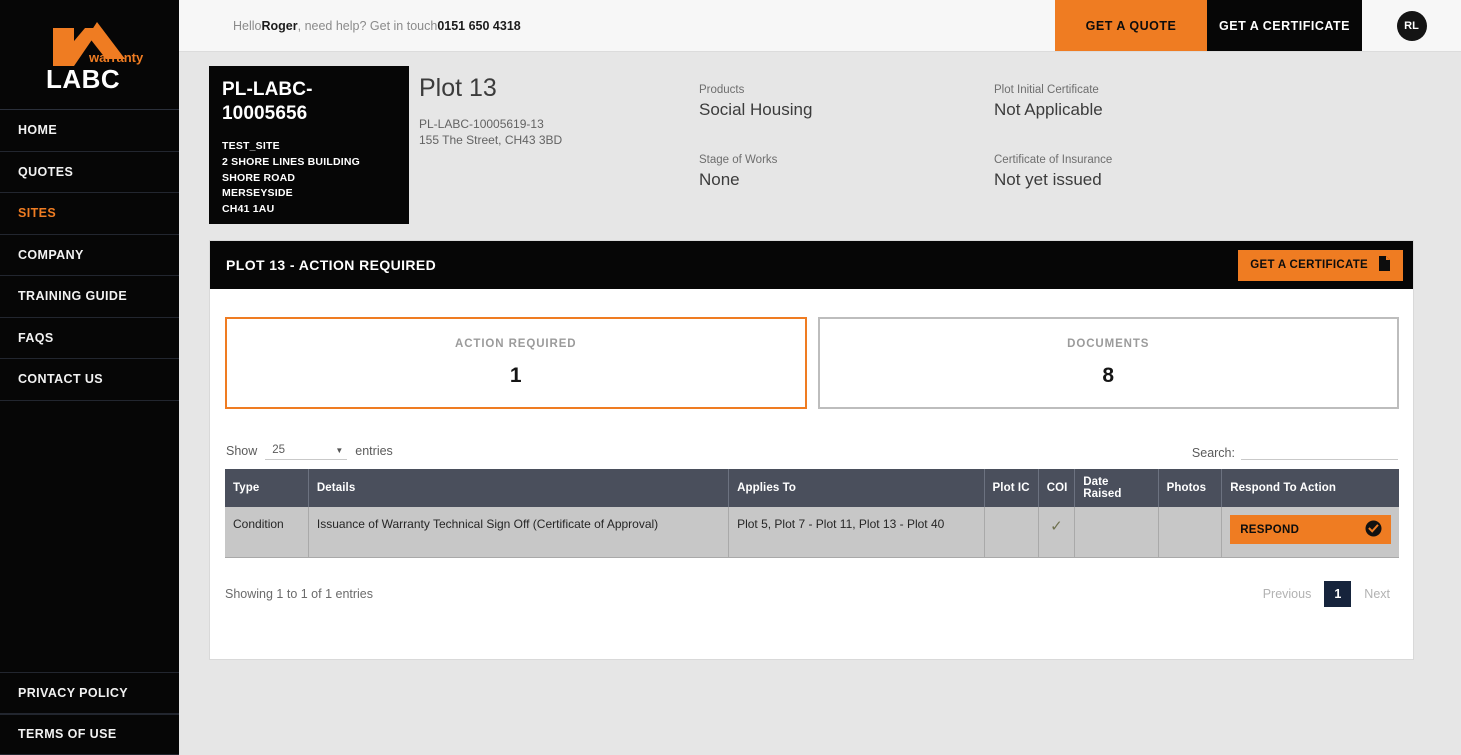  I want to click on get-a-quote-label: GET A QUOTE, so click(1131, 25).